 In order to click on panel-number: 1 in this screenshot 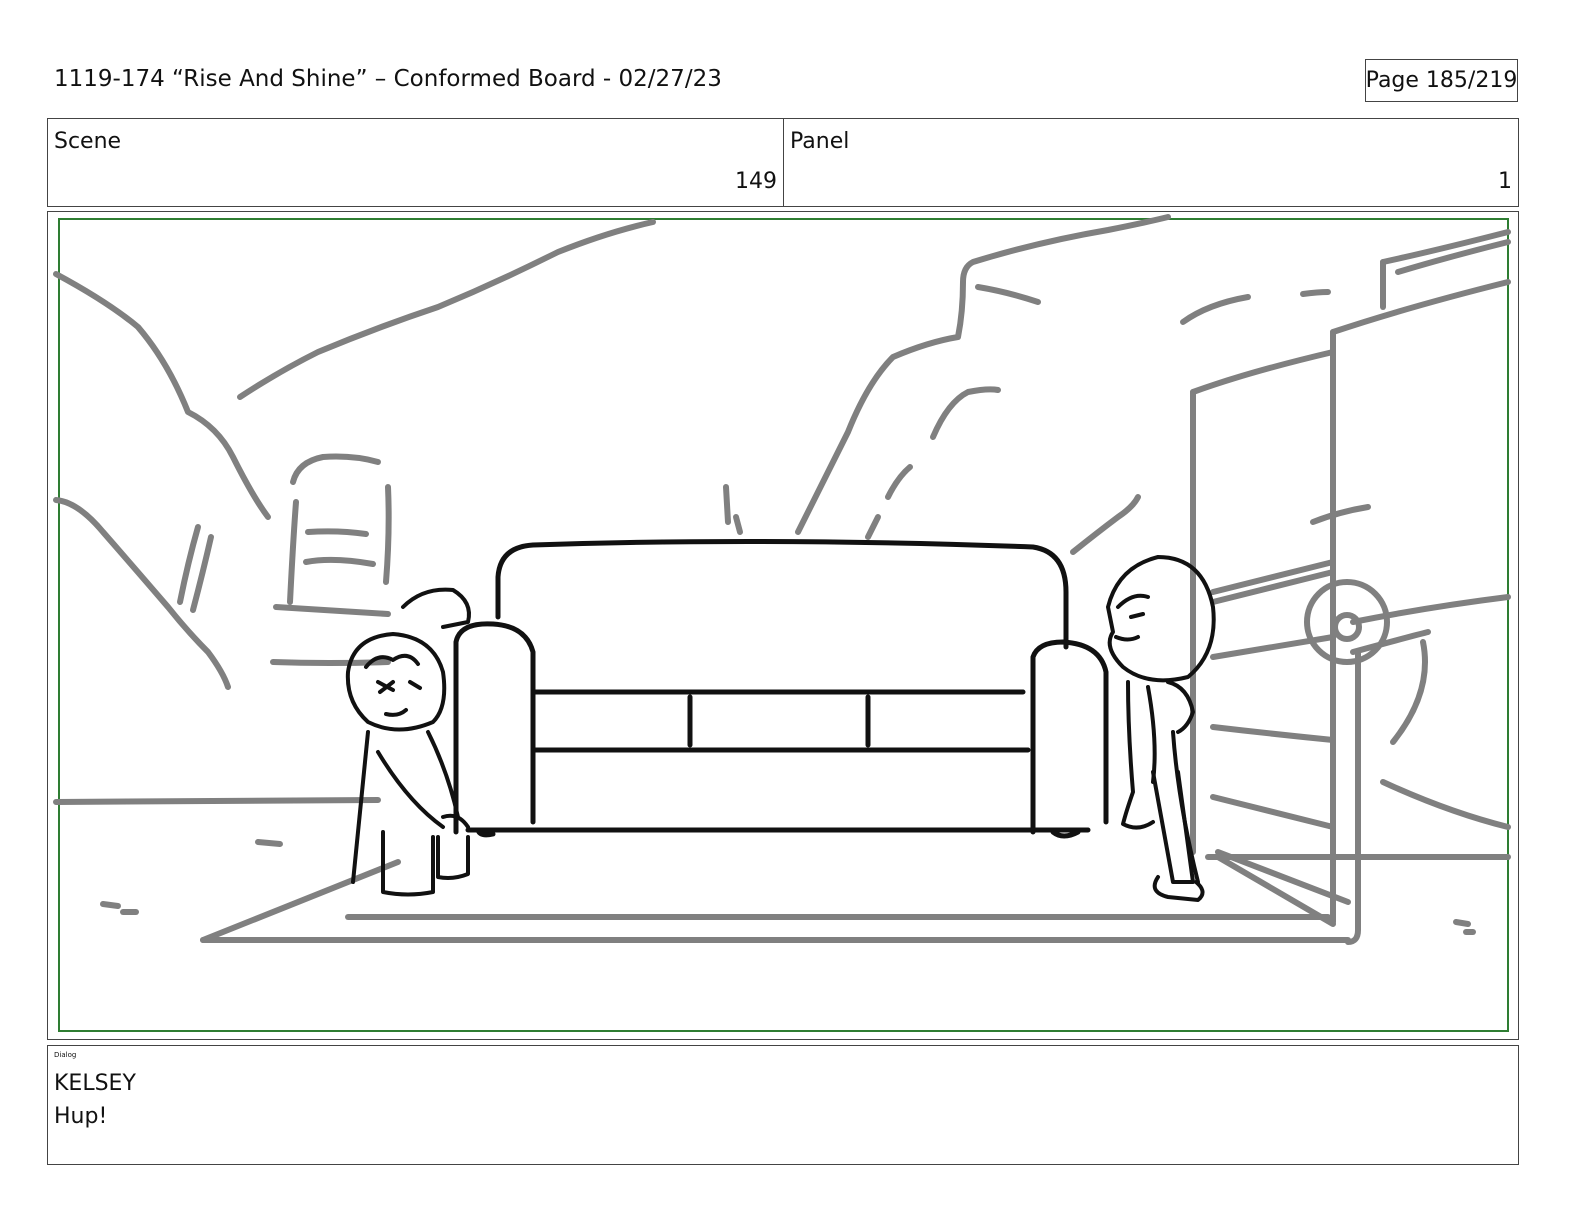, I will do `click(1505, 181)`.